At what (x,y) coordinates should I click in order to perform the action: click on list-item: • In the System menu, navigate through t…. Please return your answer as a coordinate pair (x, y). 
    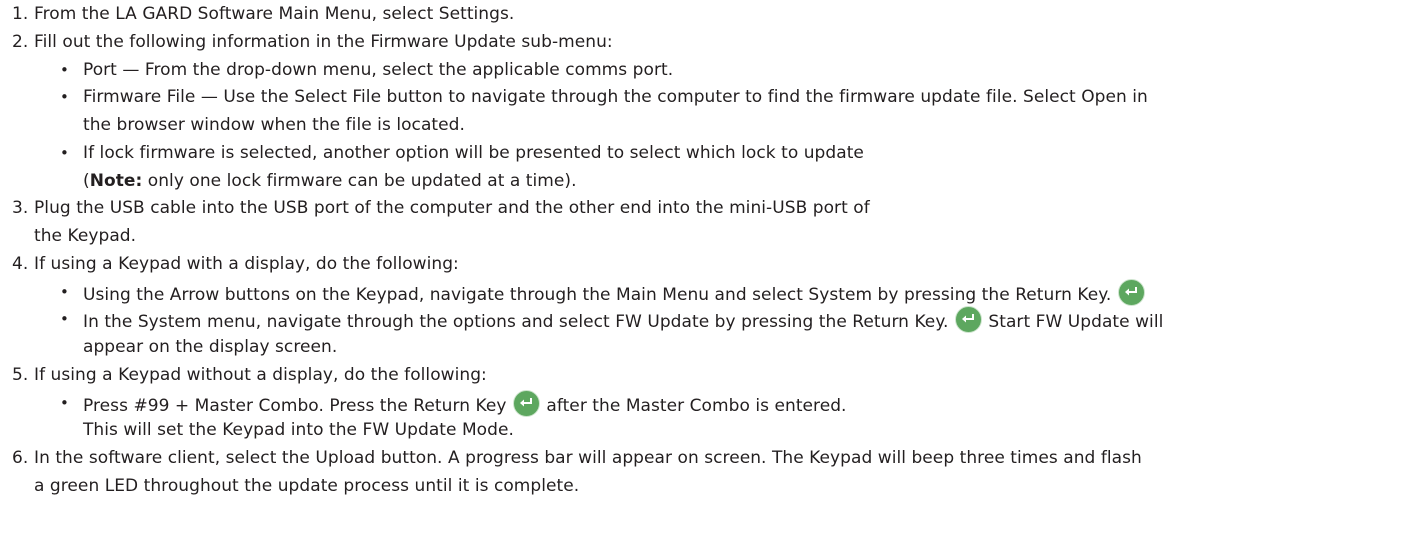
    Looking at the image, I should click on (712, 320).